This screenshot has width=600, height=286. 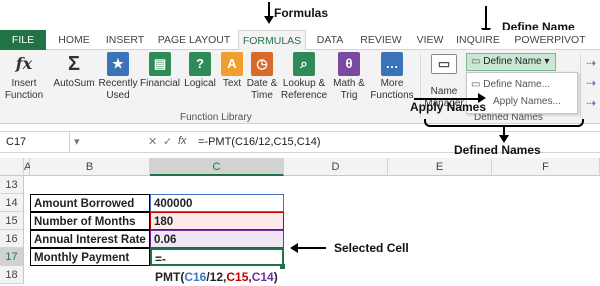 What do you see at coordinates (12, 275) in the screenshot?
I see `row-header-18: 18` at bounding box center [12, 275].